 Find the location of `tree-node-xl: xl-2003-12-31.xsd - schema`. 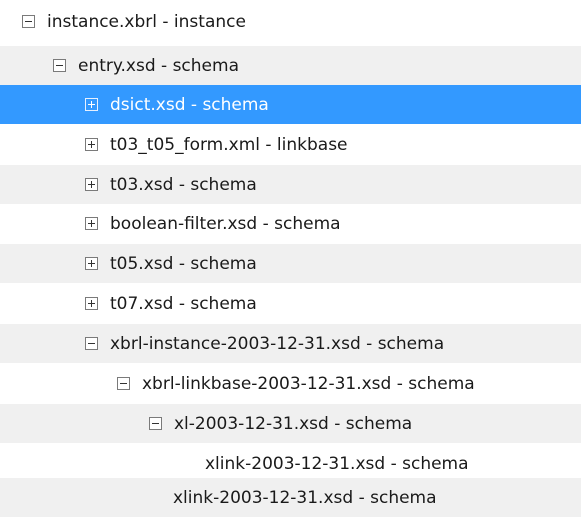

tree-node-xl: xl-2003-12-31.xsd - schema is located at coordinates (290, 423).